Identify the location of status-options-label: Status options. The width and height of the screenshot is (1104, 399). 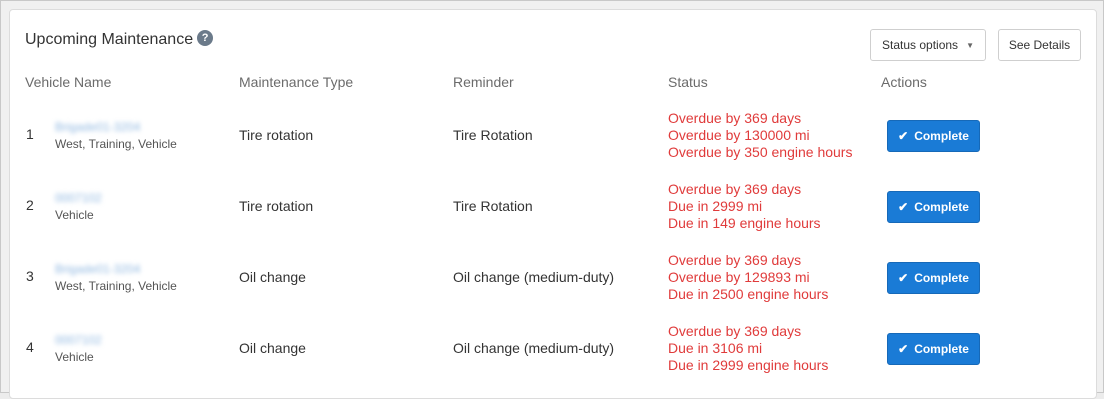
(920, 45).